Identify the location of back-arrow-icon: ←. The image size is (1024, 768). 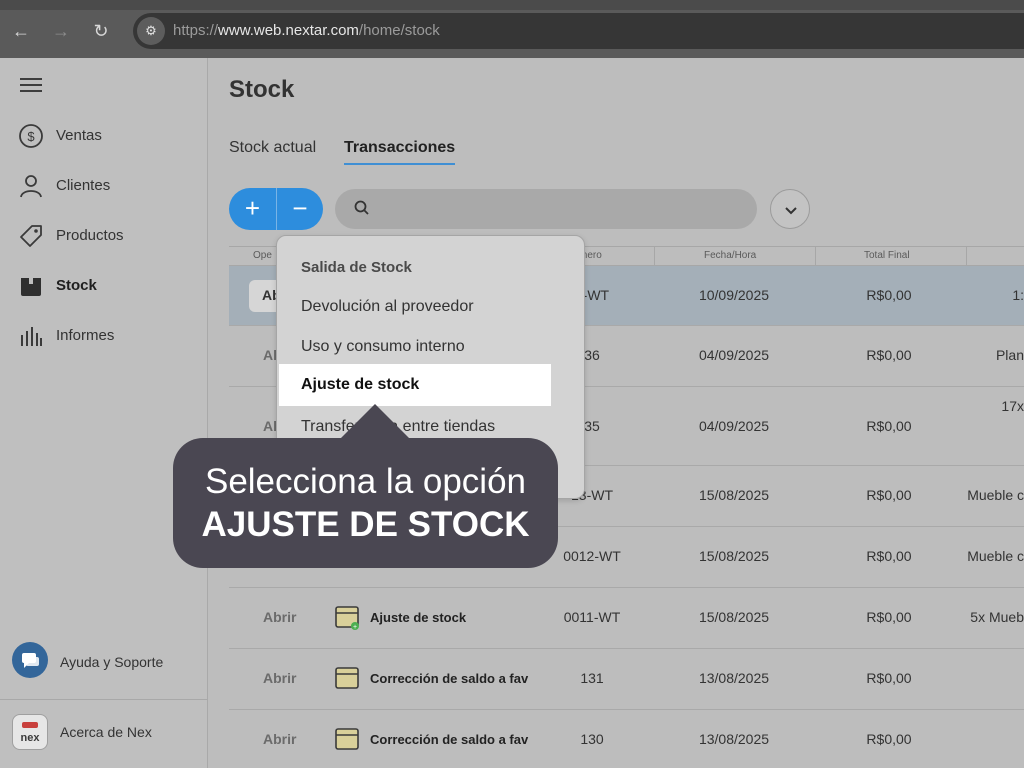
(21, 31).